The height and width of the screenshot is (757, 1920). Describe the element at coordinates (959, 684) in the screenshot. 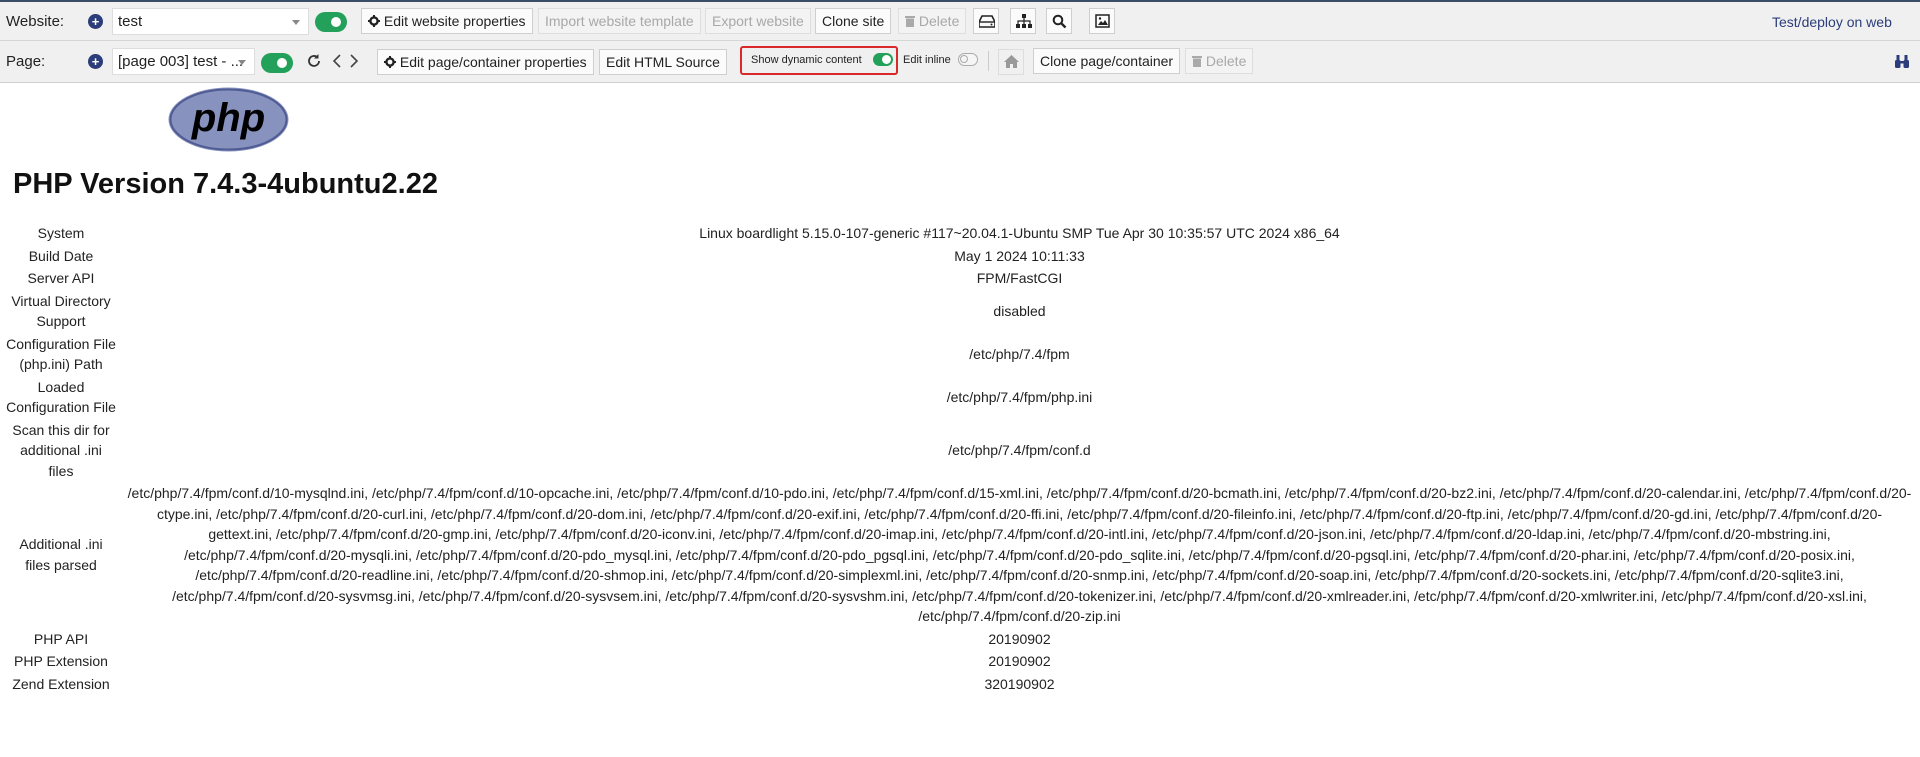

I see `table-row: Zend Extension 320190902` at that location.